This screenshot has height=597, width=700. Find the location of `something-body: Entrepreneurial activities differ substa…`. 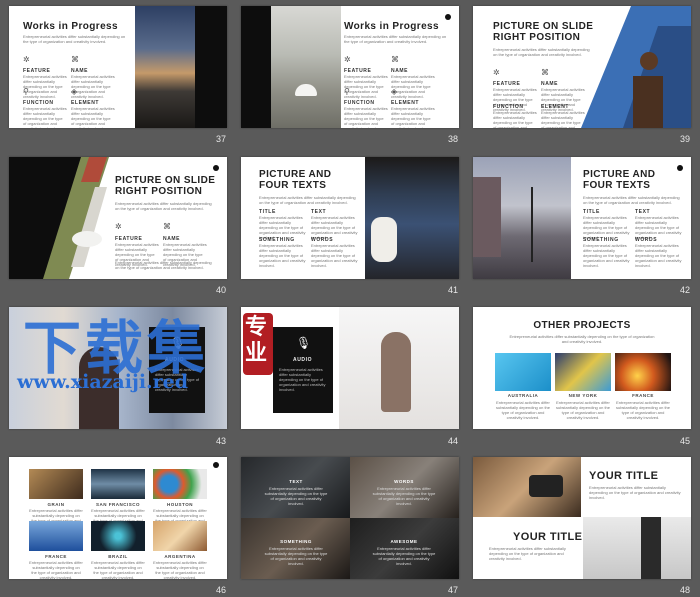

something-body: Entrepreneurial activities differ substa… is located at coordinates (296, 556).